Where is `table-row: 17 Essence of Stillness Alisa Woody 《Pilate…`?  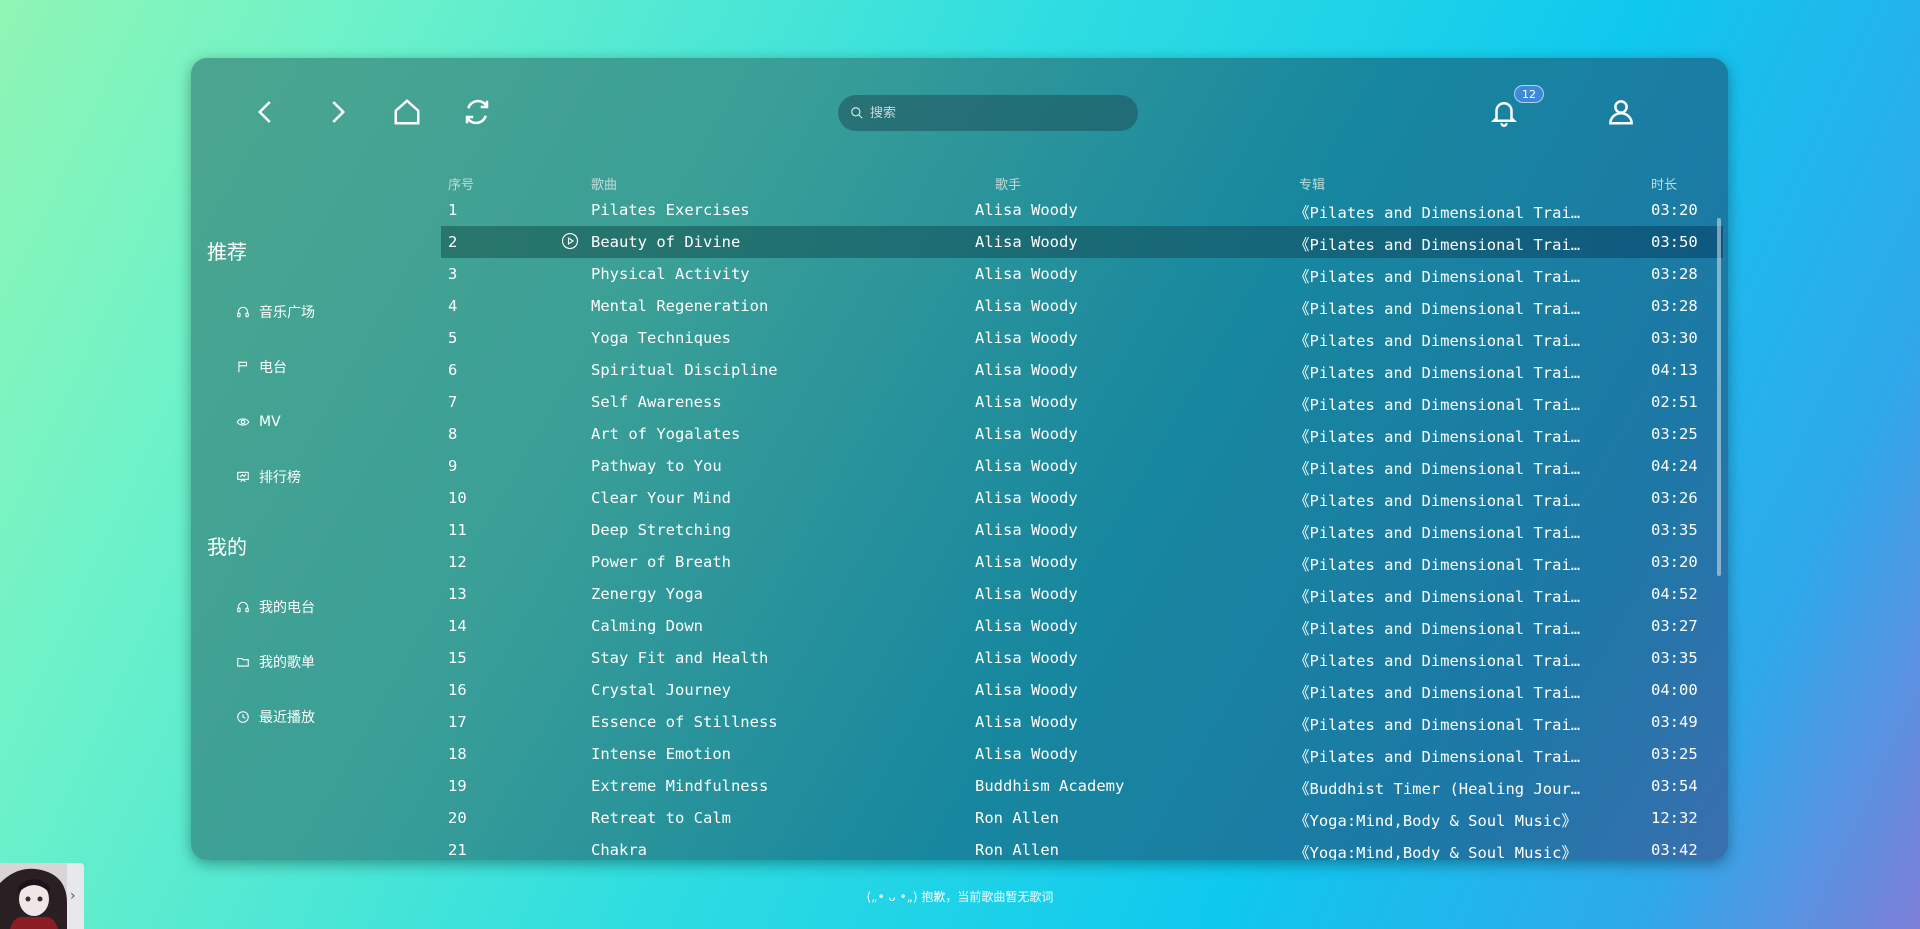
table-row: 17 Essence of Stillness Alisa Woody 《Pilate… is located at coordinates (1082, 722).